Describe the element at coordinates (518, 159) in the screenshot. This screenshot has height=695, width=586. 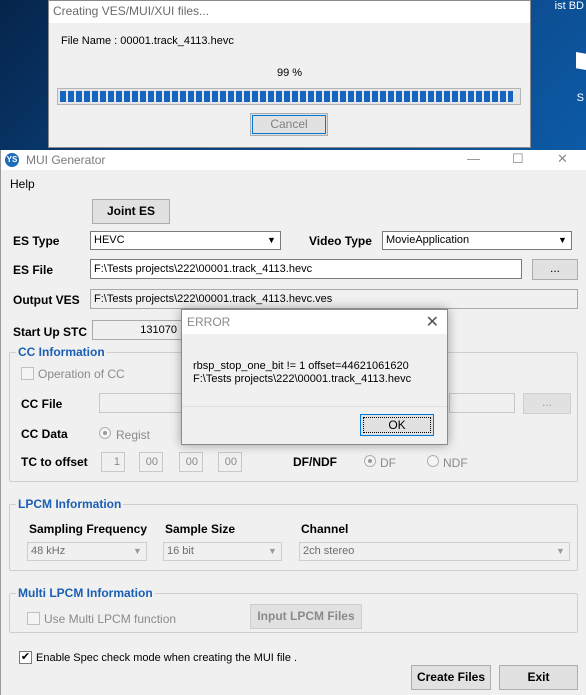
I see `maximize-icon: ☐` at that location.